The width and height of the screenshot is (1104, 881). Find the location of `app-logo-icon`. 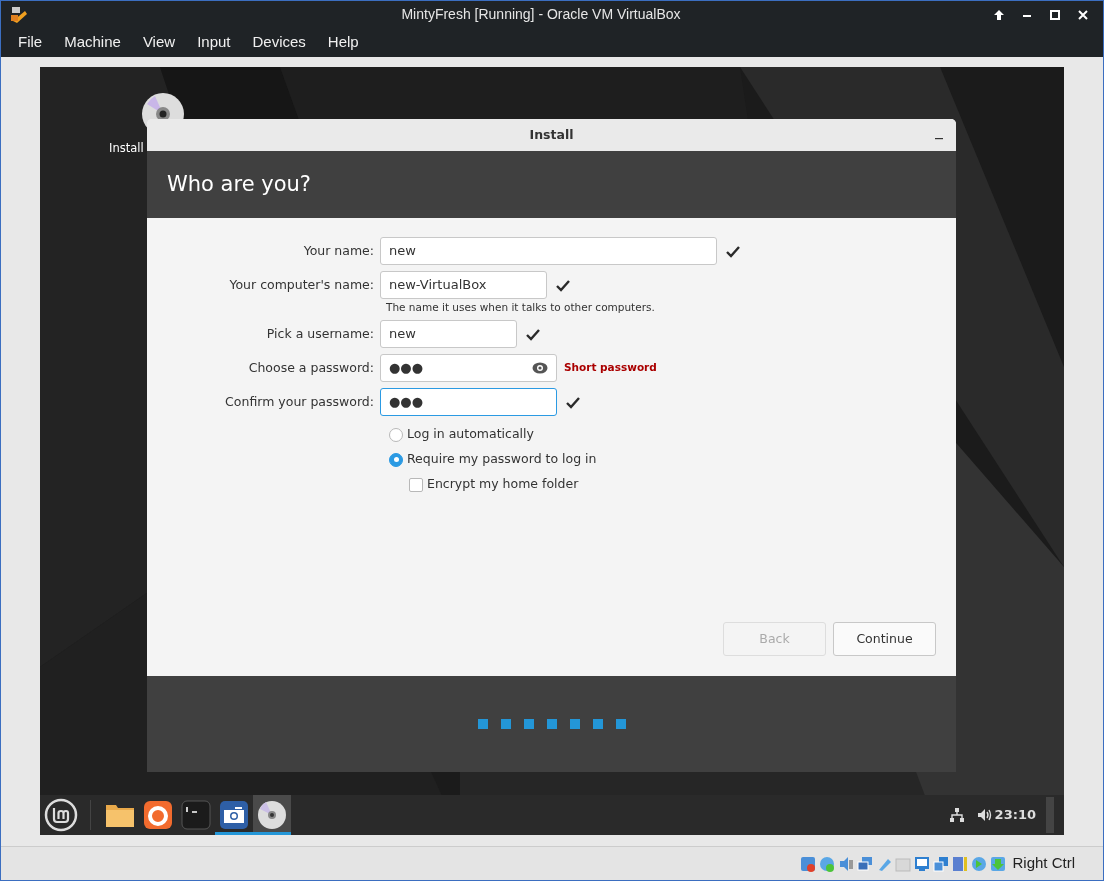

app-logo-icon is located at coordinates (19, 14).